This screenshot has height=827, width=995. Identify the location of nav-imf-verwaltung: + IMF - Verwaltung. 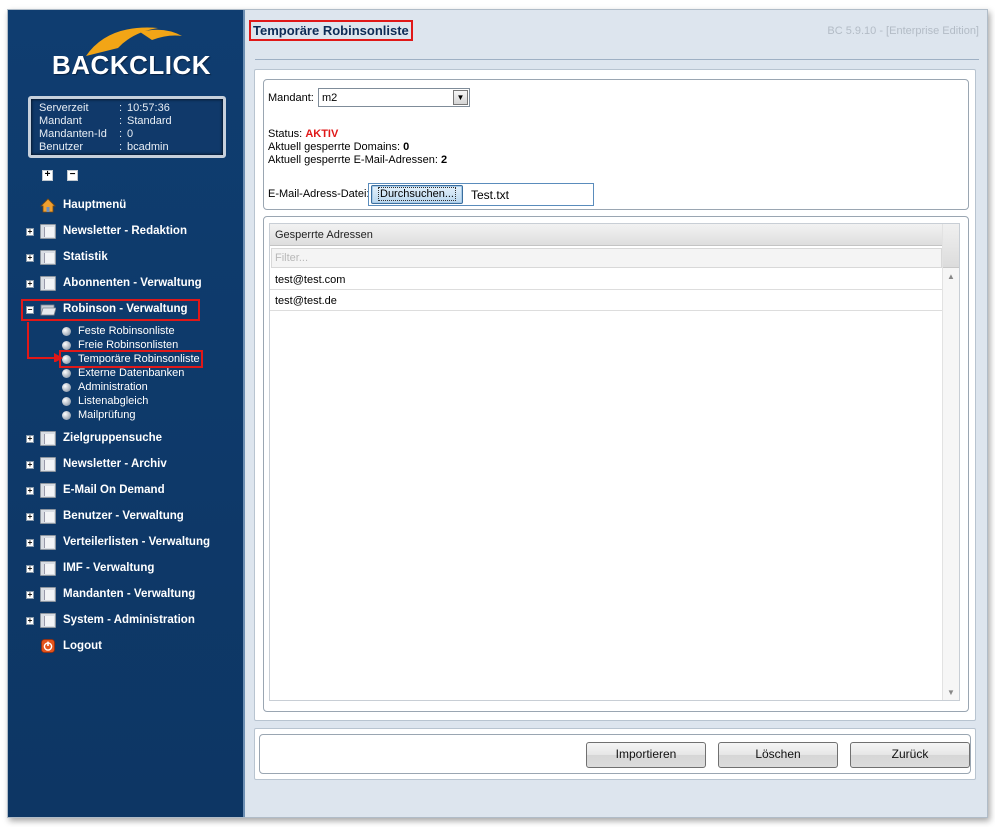
(126, 569).